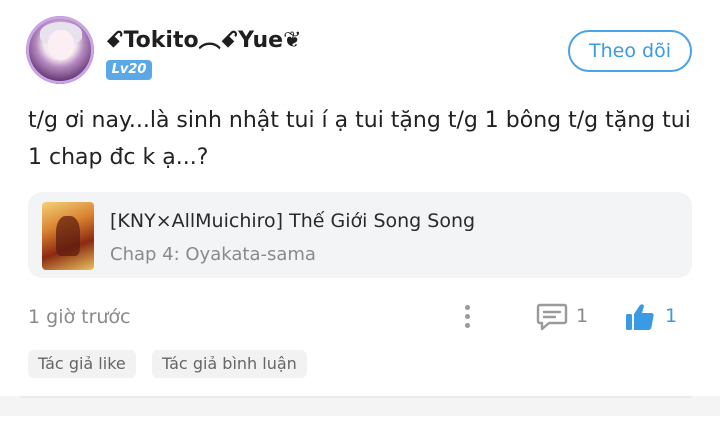 The height and width of the screenshot is (442, 720). I want to click on username: ꗃTokito︵ꗃYue❦, so click(204, 38).